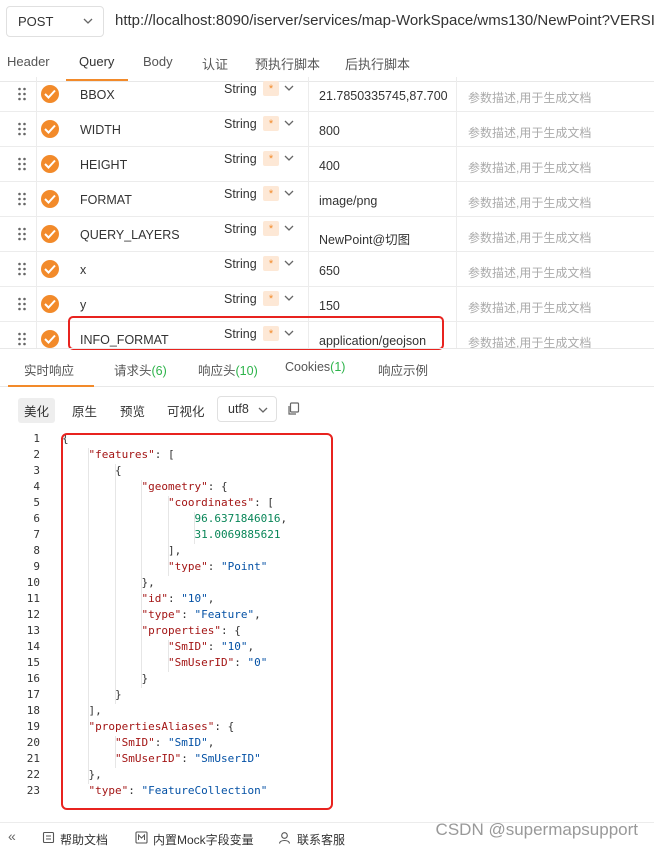 The width and height of the screenshot is (654, 849). I want to click on line-number: 15, so click(33, 662).